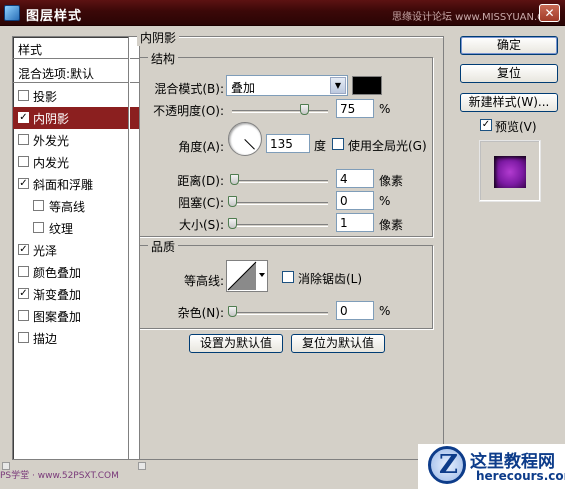  Describe the element at coordinates (142, 466) in the screenshot. I see `resize-grip-icon` at that location.